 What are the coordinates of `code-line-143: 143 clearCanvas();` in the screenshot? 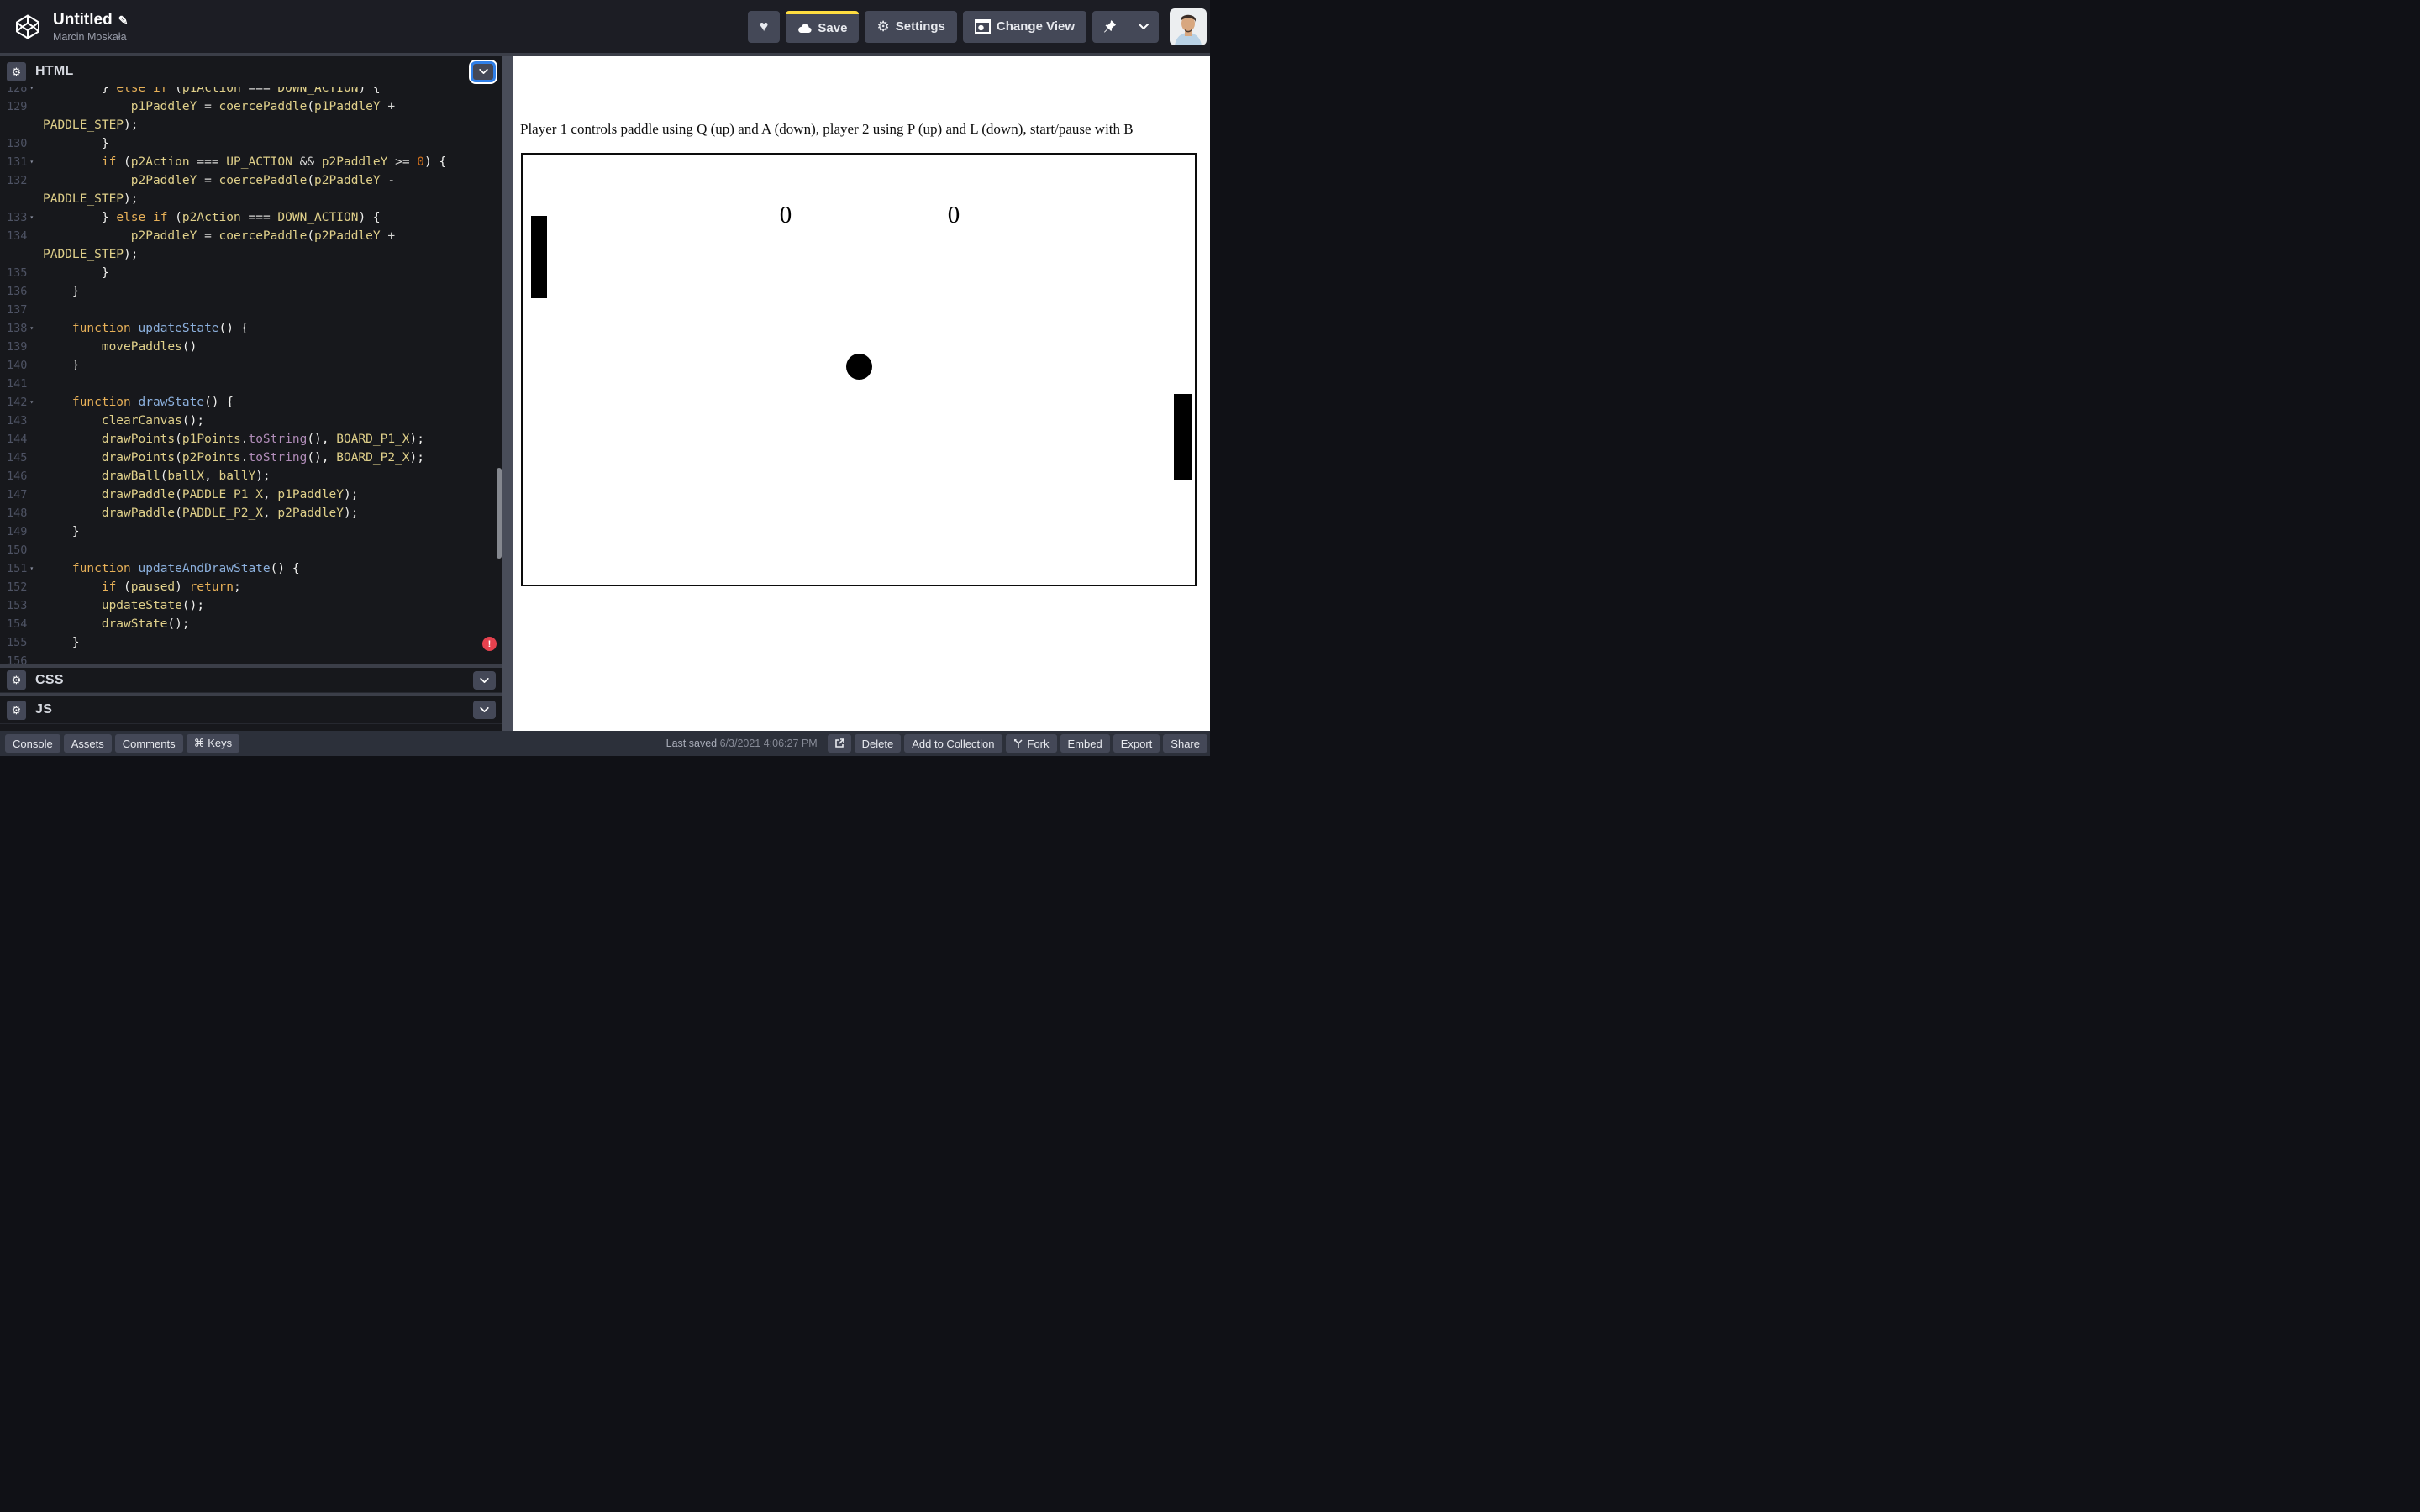 It's located at (106, 421).